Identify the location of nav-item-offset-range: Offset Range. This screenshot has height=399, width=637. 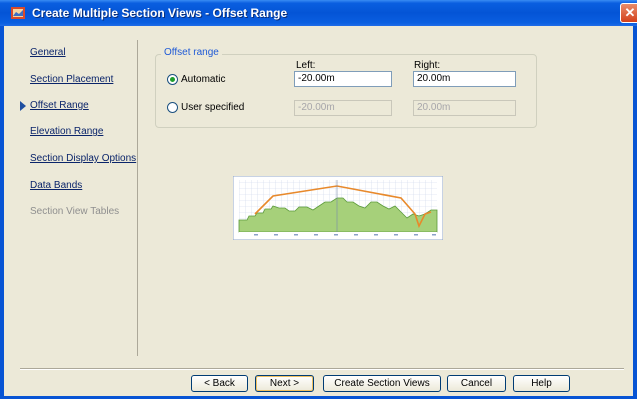
(59, 105).